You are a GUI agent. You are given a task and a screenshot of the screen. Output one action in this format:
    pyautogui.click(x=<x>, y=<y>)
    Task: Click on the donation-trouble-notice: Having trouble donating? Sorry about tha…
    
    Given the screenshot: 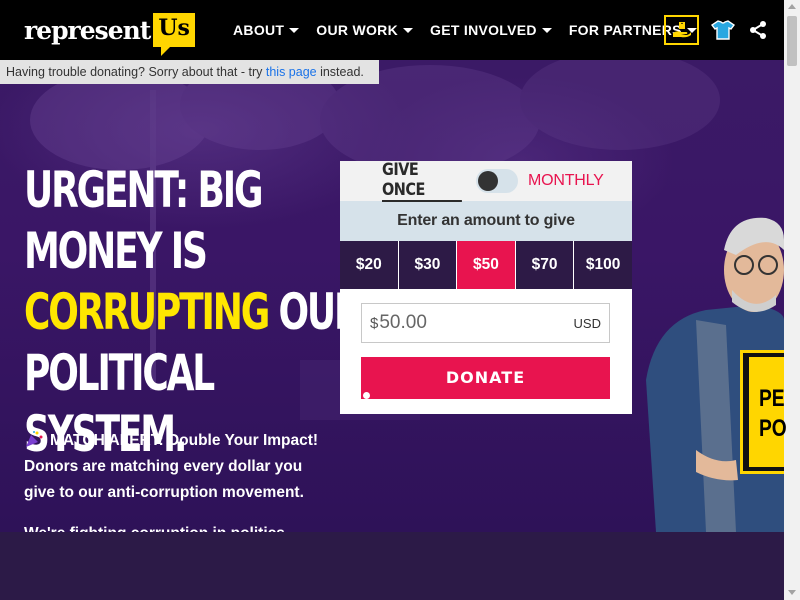 What is the action you would take?
    pyautogui.click(x=189, y=72)
    